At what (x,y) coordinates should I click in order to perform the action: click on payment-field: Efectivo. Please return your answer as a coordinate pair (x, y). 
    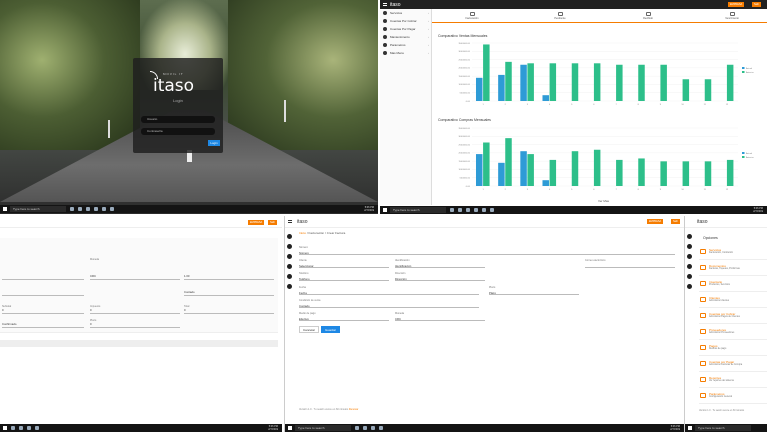
    Looking at the image, I should click on (344, 317).